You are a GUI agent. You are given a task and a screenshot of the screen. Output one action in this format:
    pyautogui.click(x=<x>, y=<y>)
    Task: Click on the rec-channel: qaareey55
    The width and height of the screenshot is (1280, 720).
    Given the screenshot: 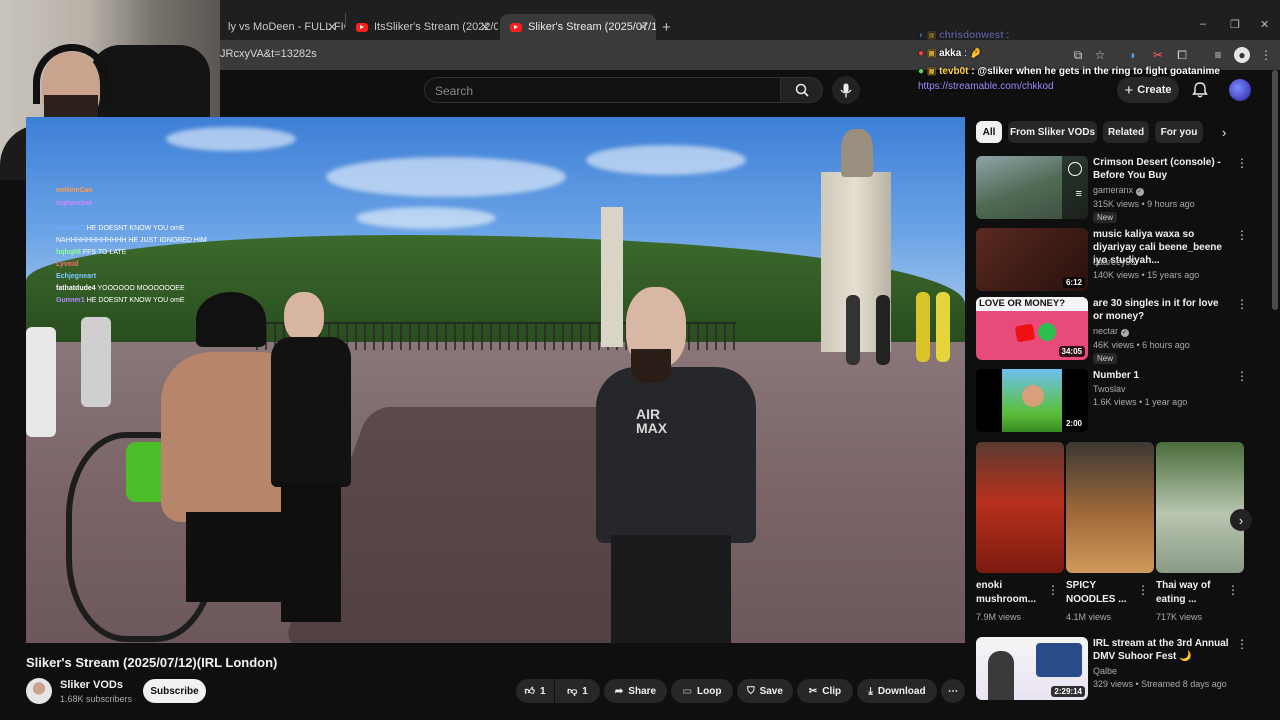 What is the action you would take?
    pyautogui.click(x=1114, y=262)
    